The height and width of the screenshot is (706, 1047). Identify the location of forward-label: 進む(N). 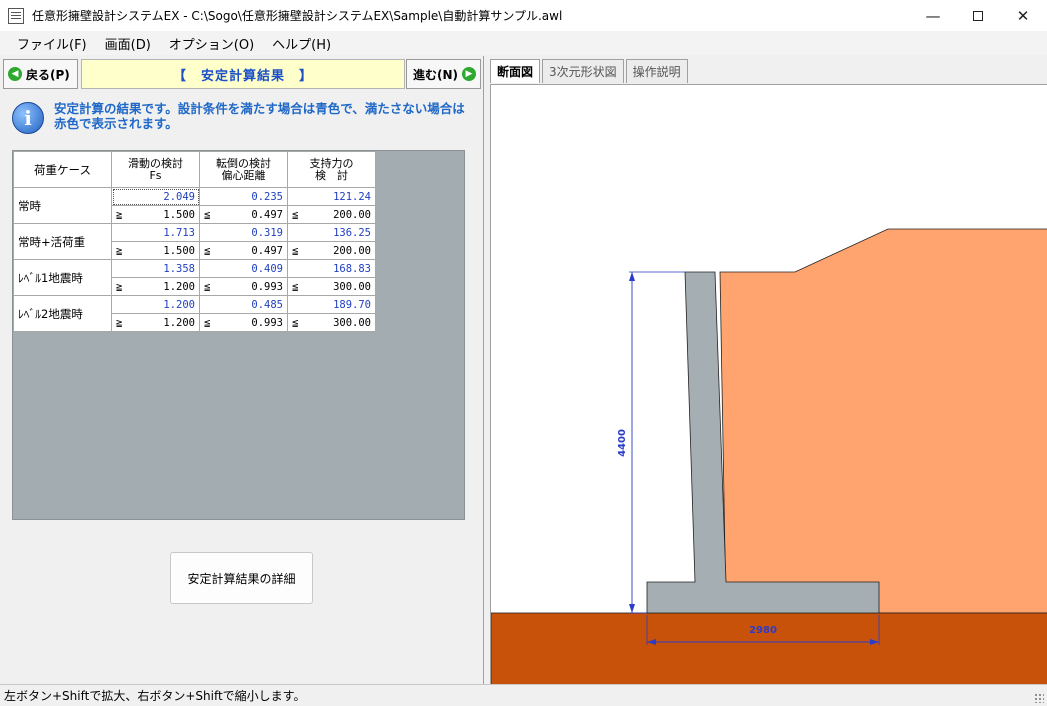
(435, 74).